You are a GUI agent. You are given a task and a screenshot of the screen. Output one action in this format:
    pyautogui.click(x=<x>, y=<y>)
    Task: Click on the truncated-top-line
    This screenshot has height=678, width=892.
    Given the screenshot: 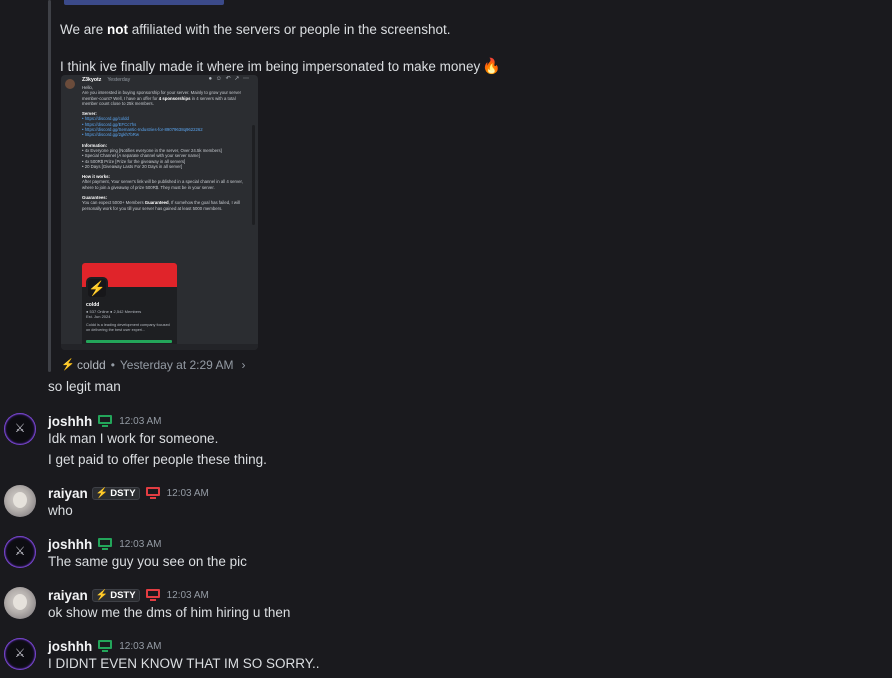 What is the action you would take?
    pyautogui.click(x=142, y=3)
    